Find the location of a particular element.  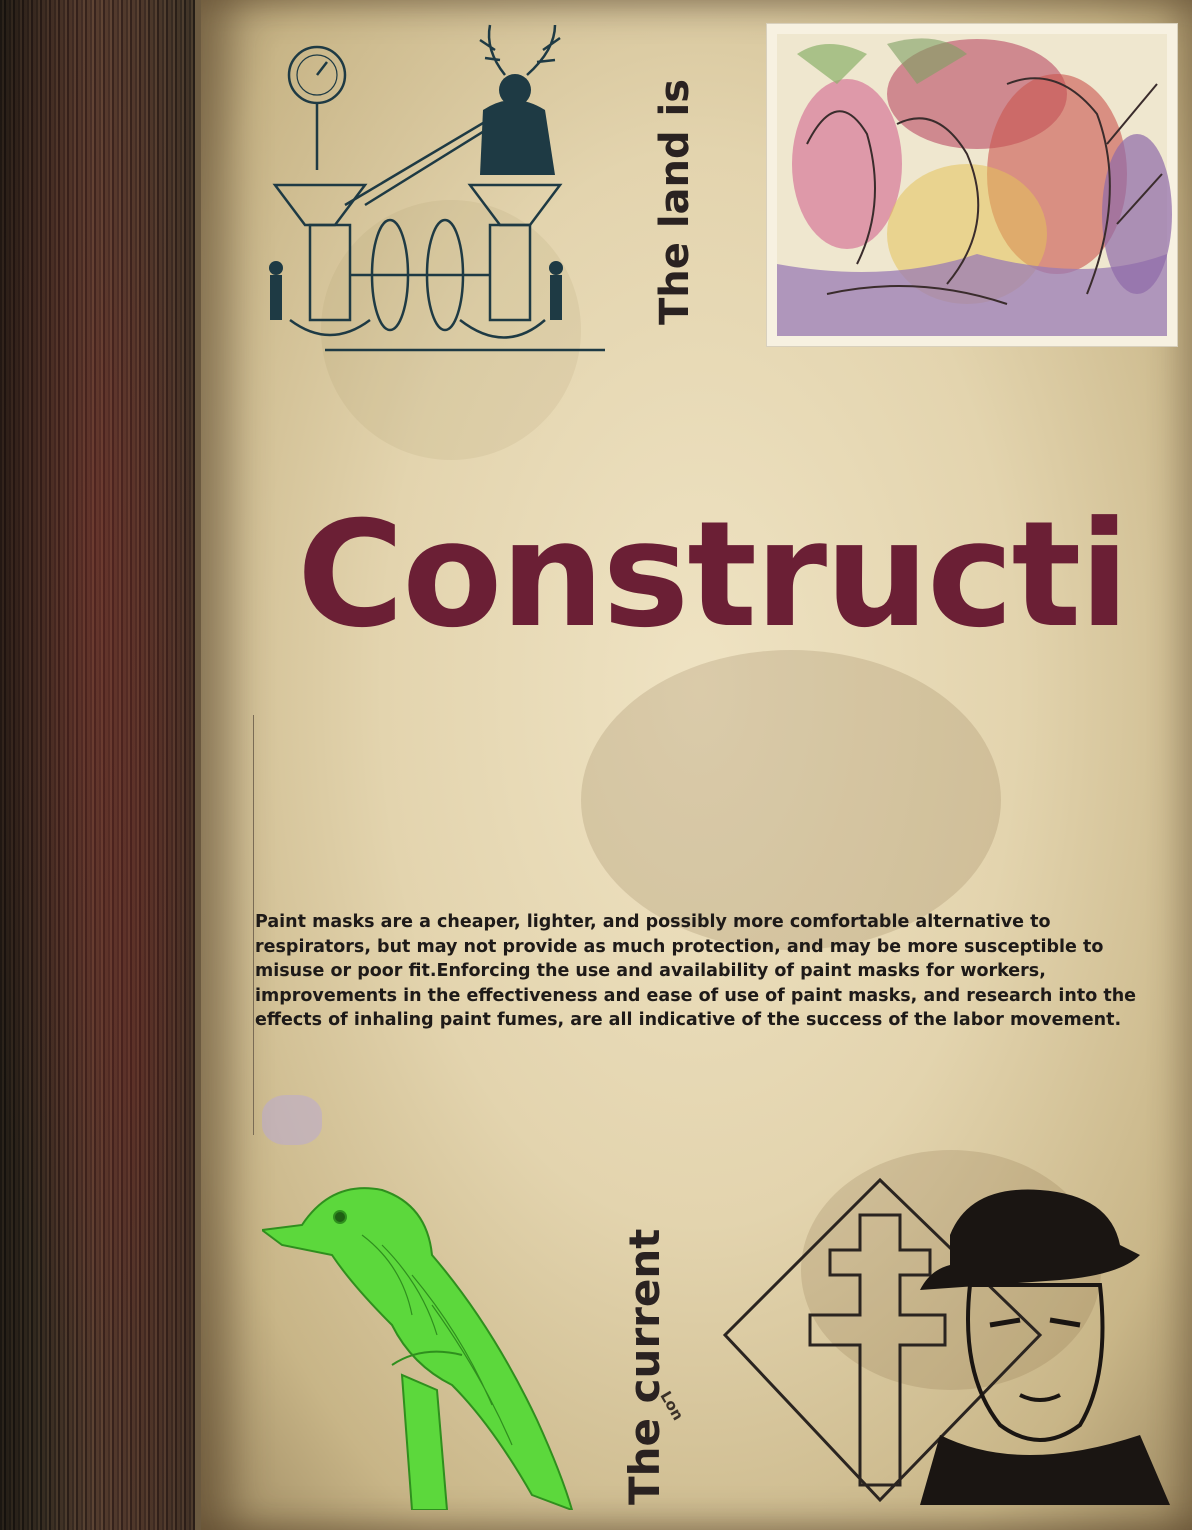

left-rule is located at coordinates (253, 925).